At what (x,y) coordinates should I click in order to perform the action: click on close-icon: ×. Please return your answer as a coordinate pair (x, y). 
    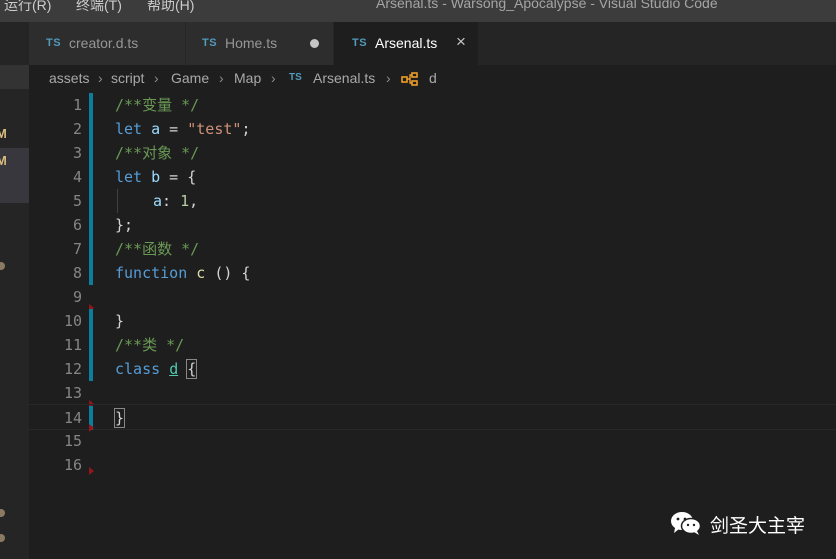
    Looking at the image, I should click on (461, 41).